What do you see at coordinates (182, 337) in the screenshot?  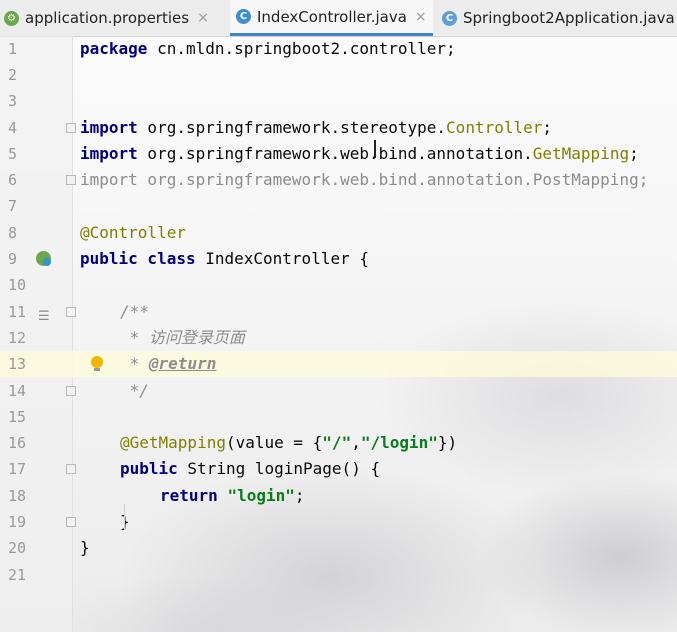 I see `comment: * 访问登录页面` at bounding box center [182, 337].